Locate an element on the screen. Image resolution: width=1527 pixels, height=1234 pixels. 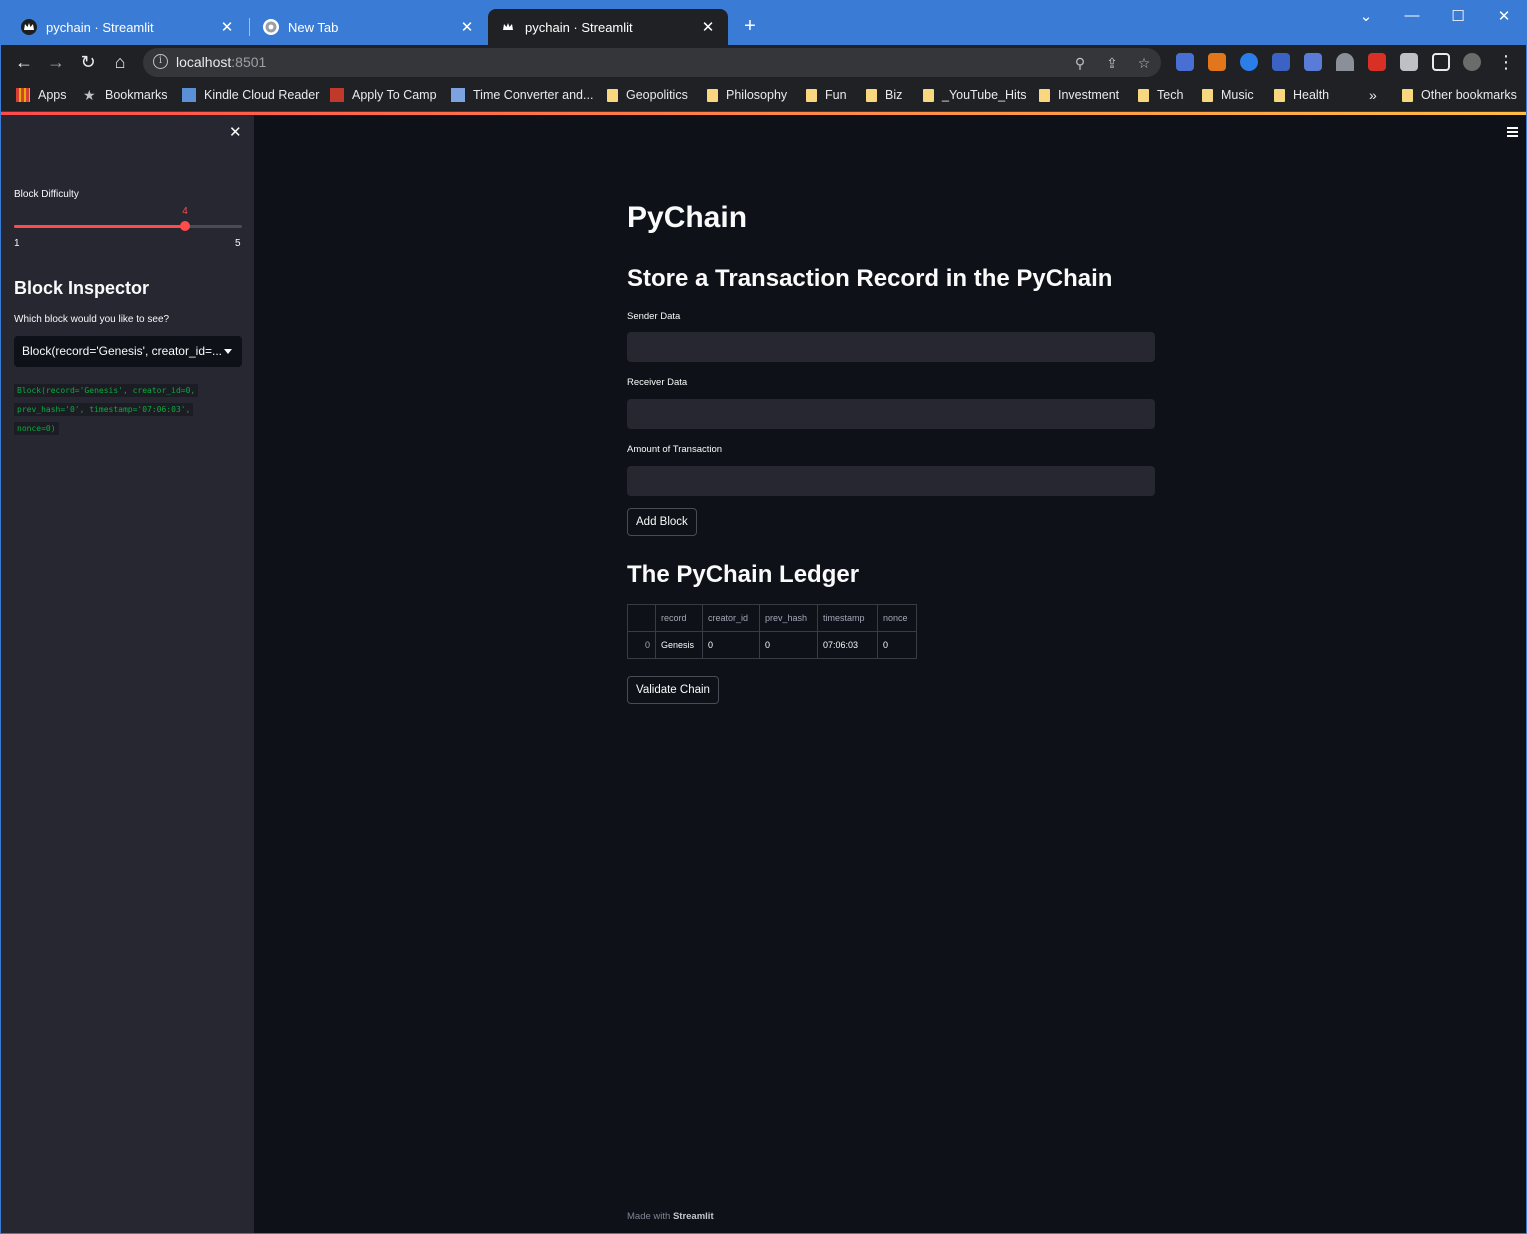
bookmark-label: _YouTube_Hits is located at coordinates (984, 95).